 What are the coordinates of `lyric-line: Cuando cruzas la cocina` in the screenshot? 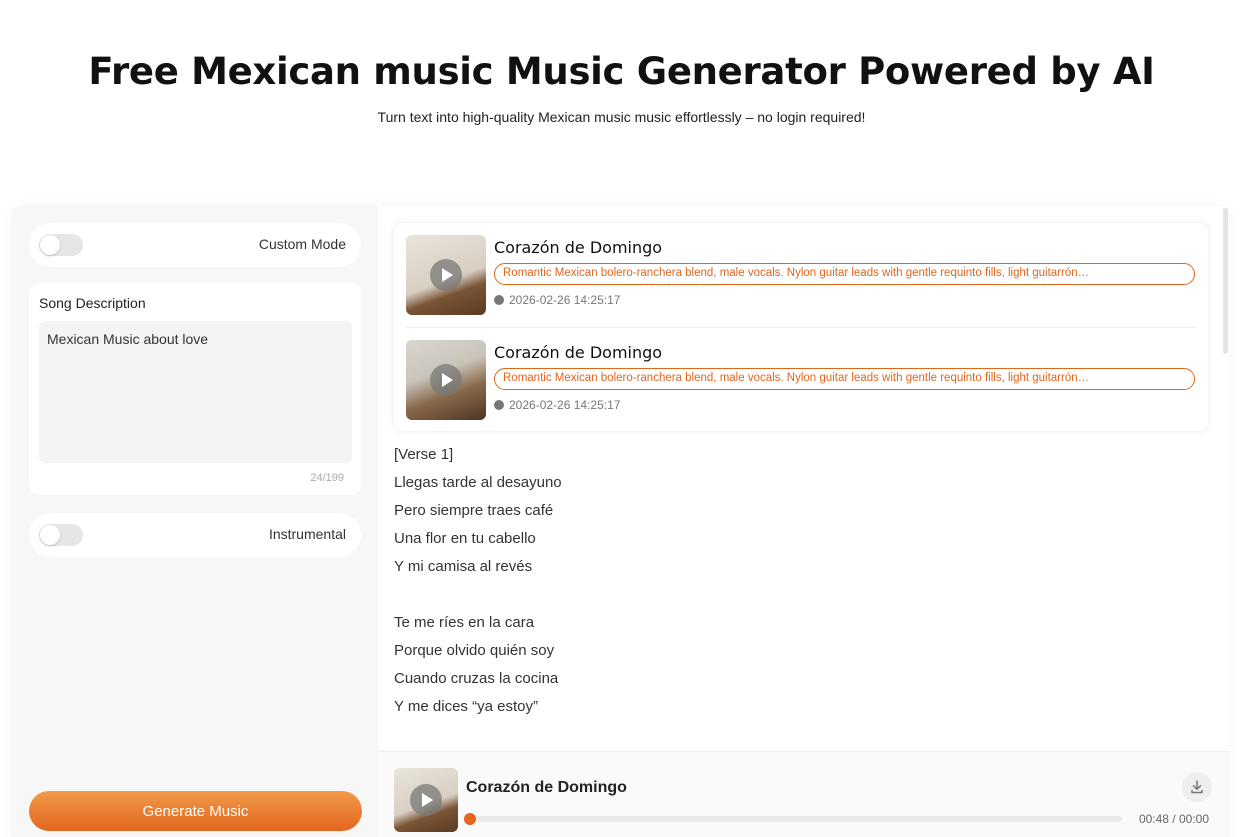 It's located at (476, 678).